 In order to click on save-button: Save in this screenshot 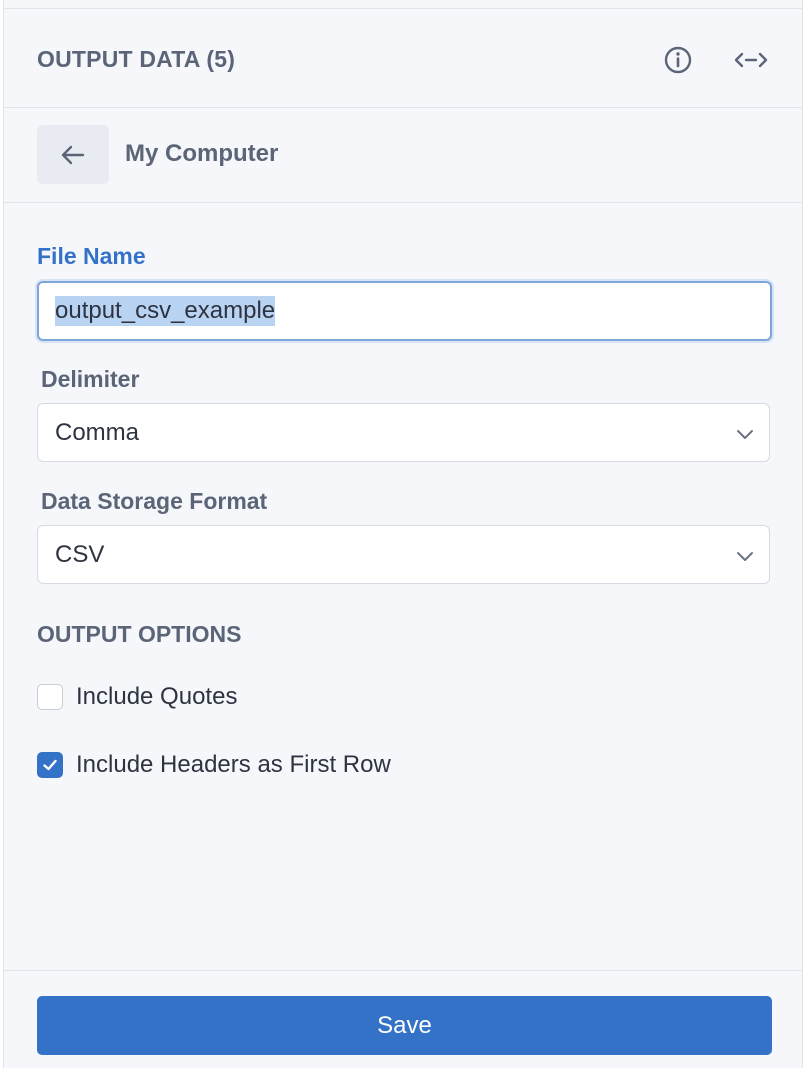, I will do `click(404, 1025)`.